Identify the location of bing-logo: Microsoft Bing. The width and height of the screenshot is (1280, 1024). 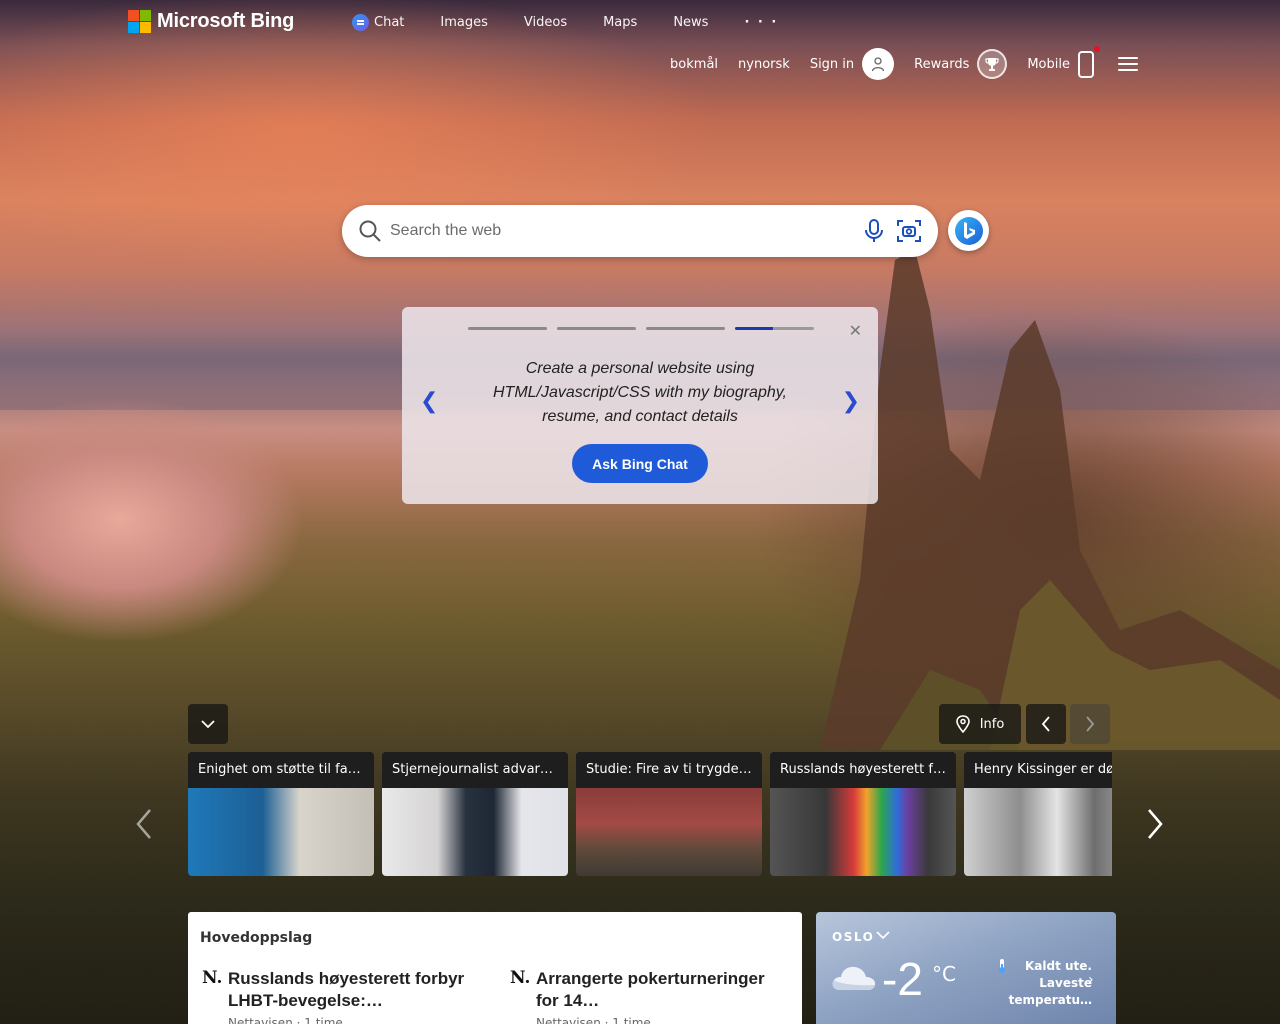
(211, 21).